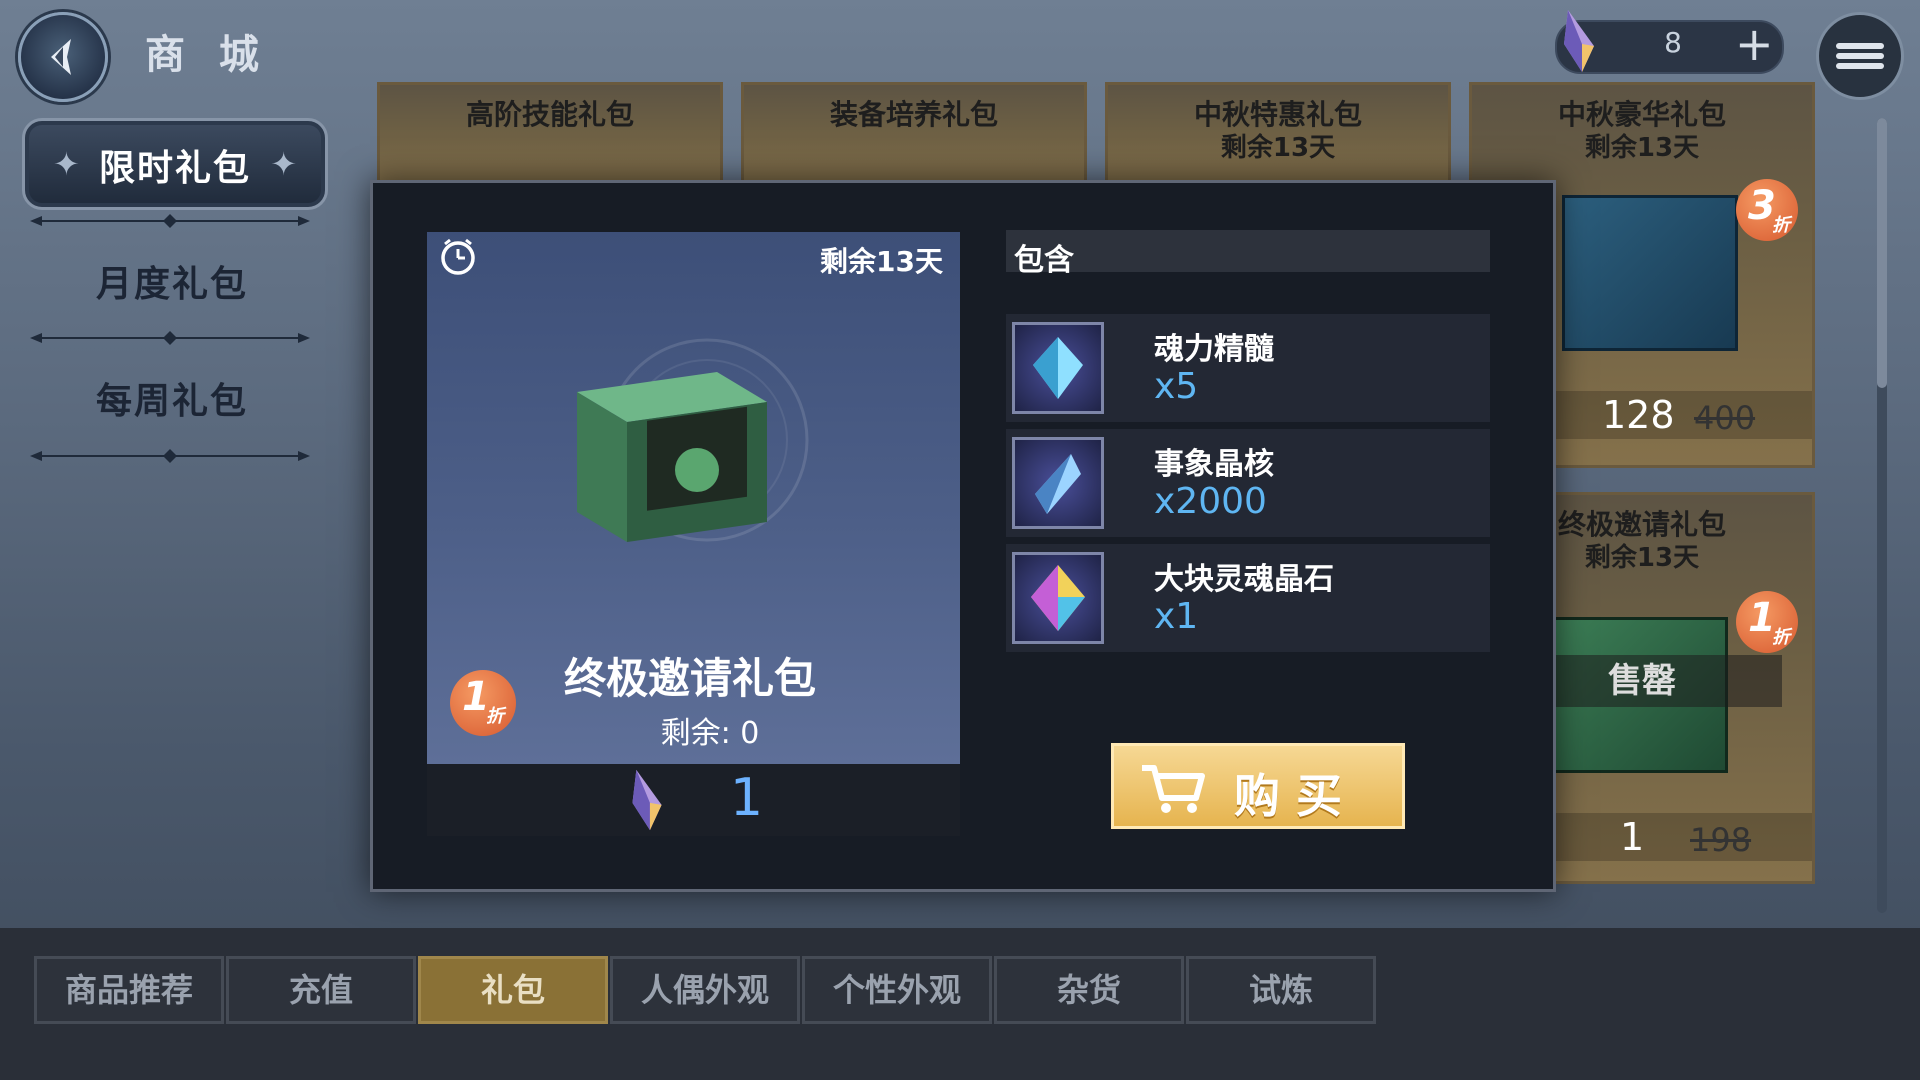 The height and width of the screenshot is (1080, 1920). What do you see at coordinates (1767, 210) in the screenshot?
I see `discount-badge: 3折` at bounding box center [1767, 210].